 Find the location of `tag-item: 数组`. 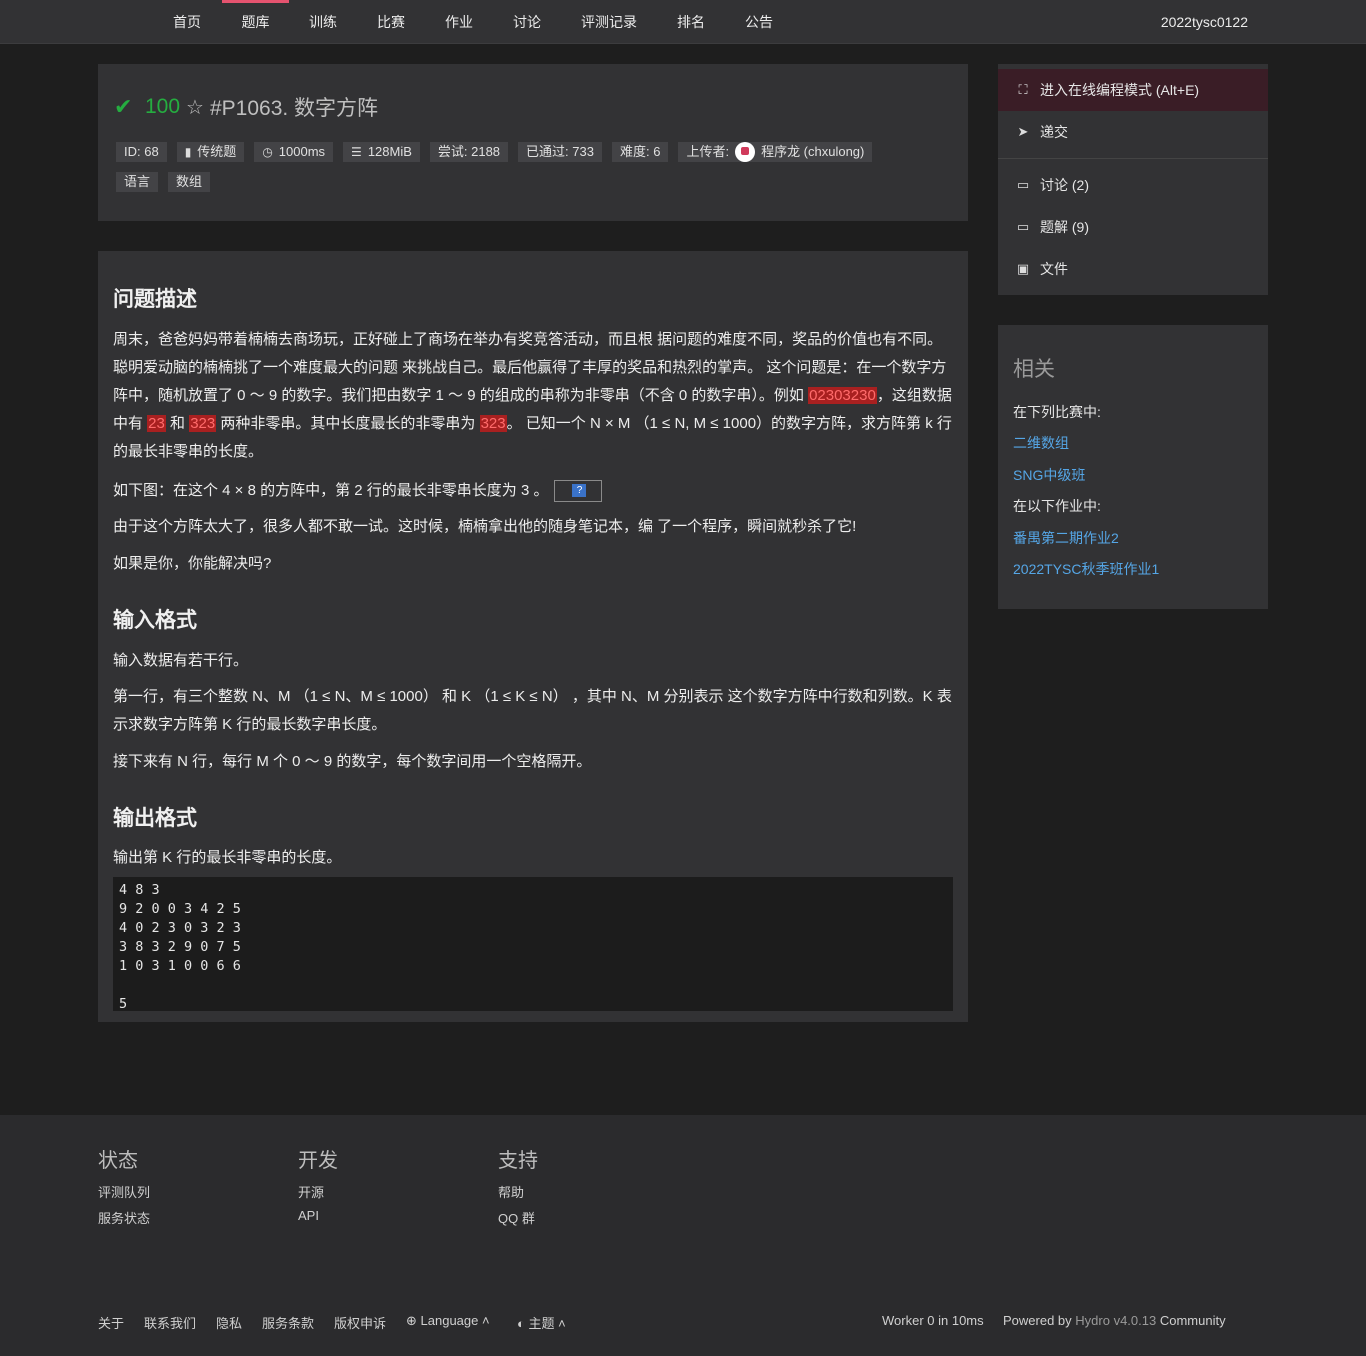

tag-item: 数组 is located at coordinates (189, 182).